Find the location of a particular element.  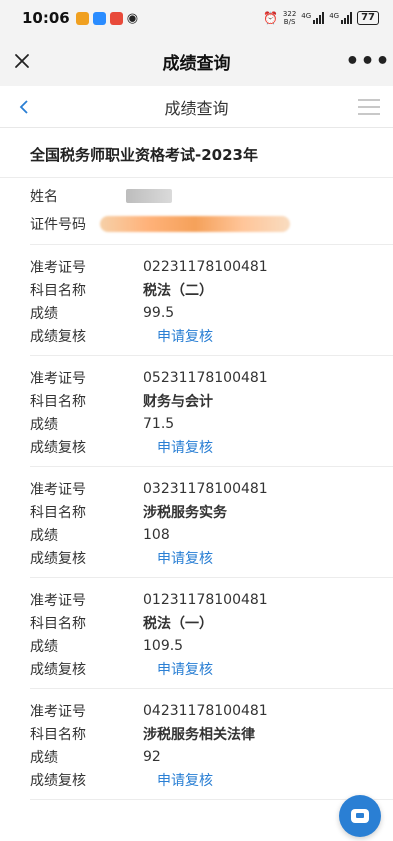

back-button is located at coordinates (24, 106).